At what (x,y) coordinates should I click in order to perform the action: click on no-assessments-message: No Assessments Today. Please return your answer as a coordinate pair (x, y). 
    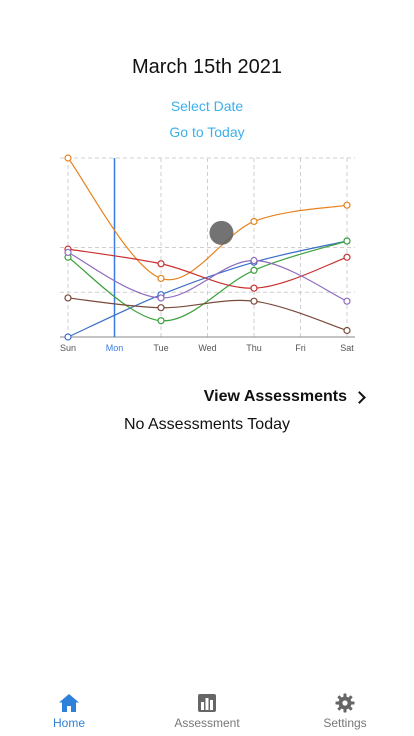
    Looking at the image, I should click on (206, 424).